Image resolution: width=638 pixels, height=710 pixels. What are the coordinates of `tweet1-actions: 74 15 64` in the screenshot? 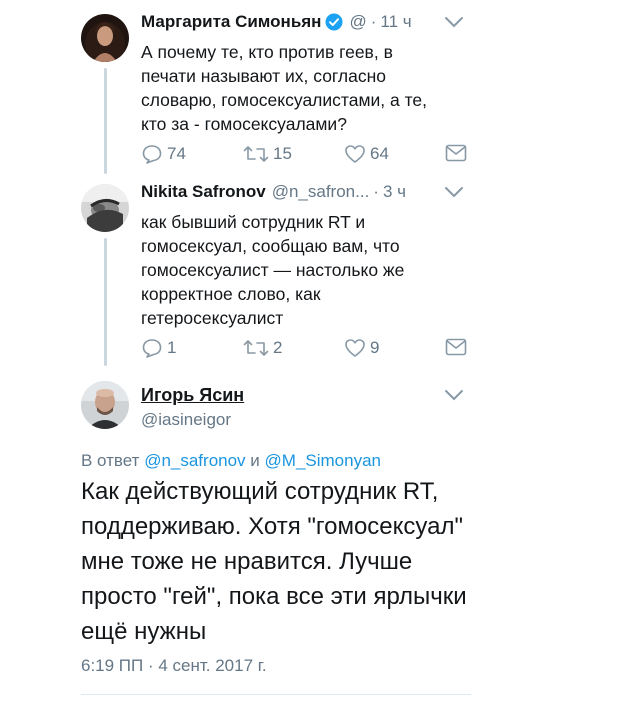 It's located at (306, 155).